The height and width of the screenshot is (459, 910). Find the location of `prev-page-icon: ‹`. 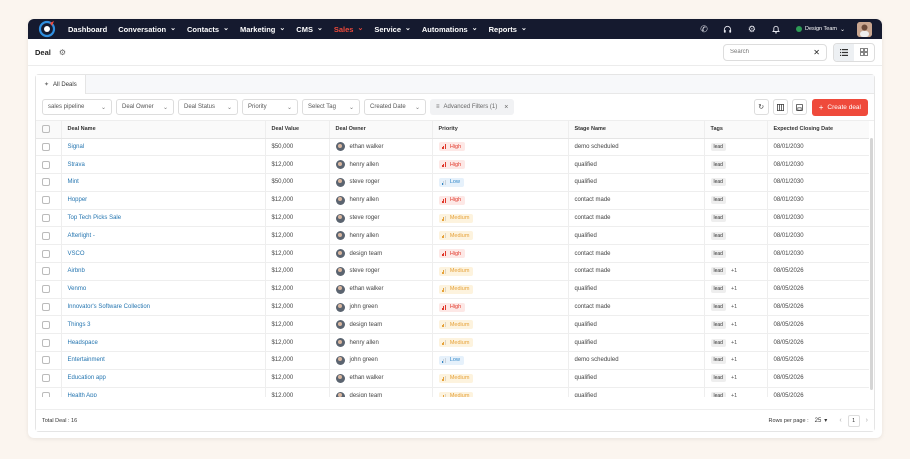

prev-page-icon: ‹ is located at coordinates (840, 420).